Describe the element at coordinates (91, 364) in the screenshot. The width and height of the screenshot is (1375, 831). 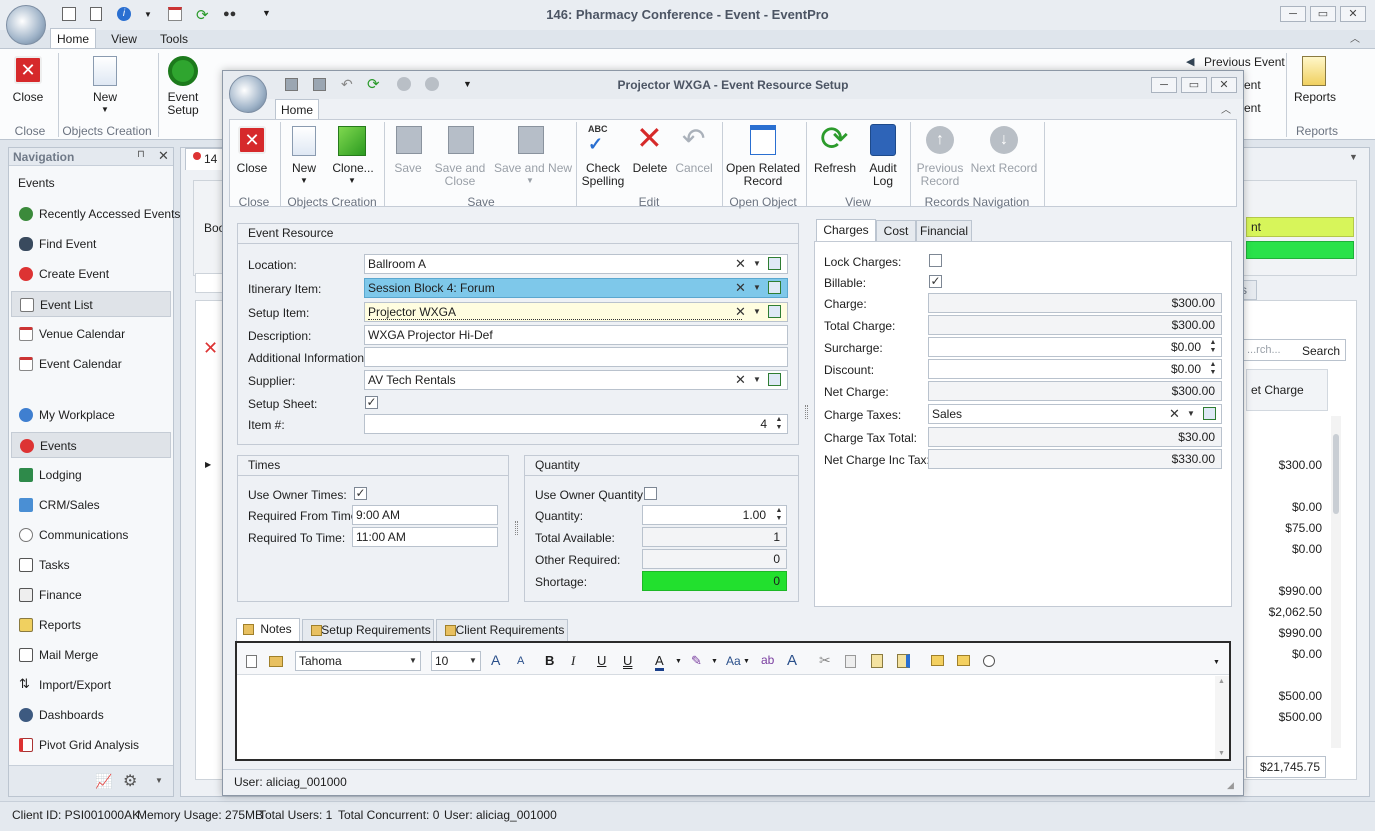
I see `nav-event-calendar: Event Calendar` at that location.